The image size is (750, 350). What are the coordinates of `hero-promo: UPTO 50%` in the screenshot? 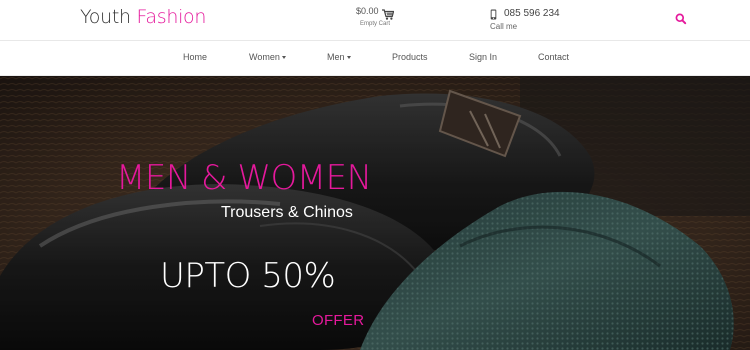 It's located at (248, 276).